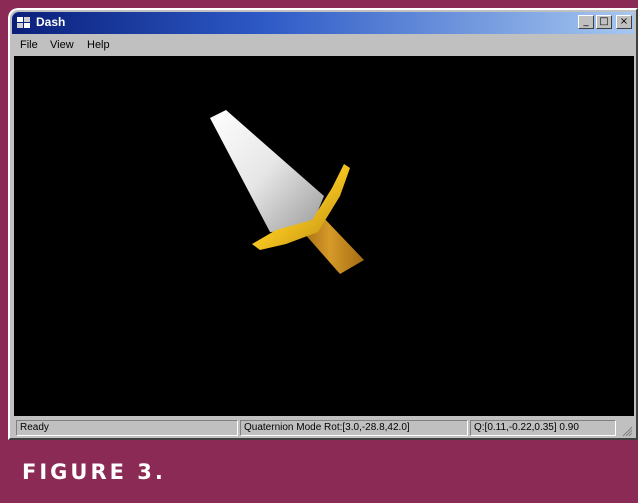 This screenshot has width=638, height=503. What do you see at coordinates (354, 428) in the screenshot?
I see `status-mode: Quaternion Mode Rot:[3.0,-28.8,42.0]` at bounding box center [354, 428].